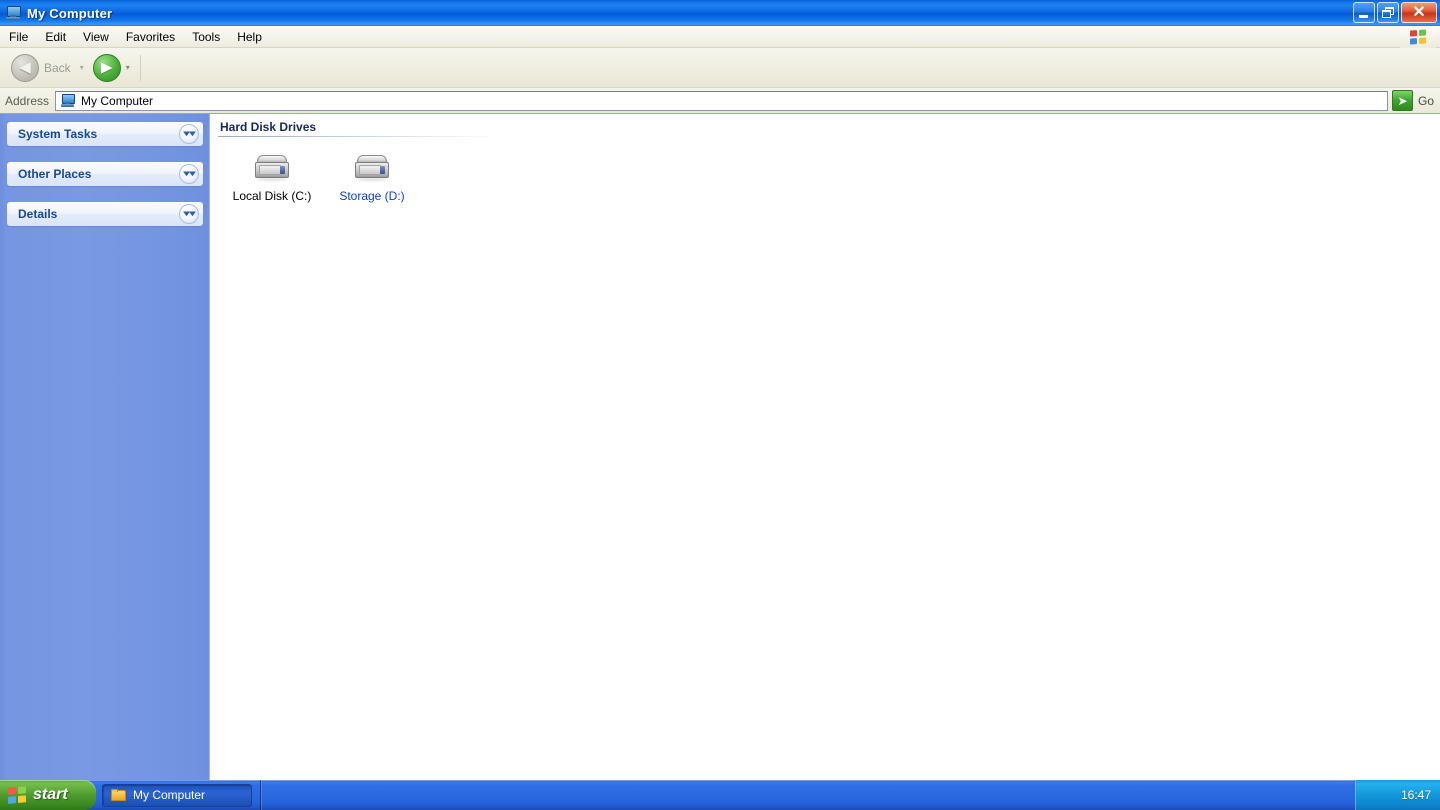 This screenshot has height=810, width=1440. I want to click on panel-title: Details, so click(38, 214).